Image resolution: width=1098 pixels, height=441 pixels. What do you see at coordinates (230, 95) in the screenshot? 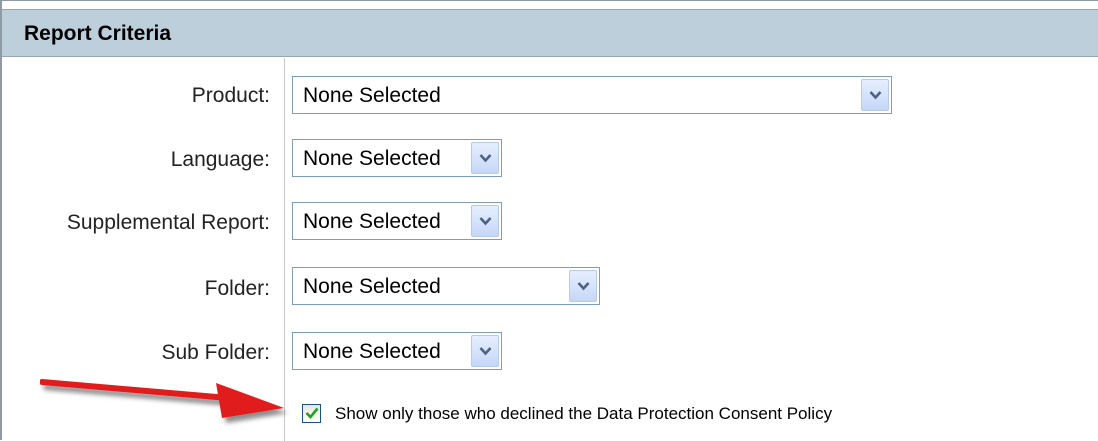
I see `product-label: Product:` at bounding box center [230, 95].